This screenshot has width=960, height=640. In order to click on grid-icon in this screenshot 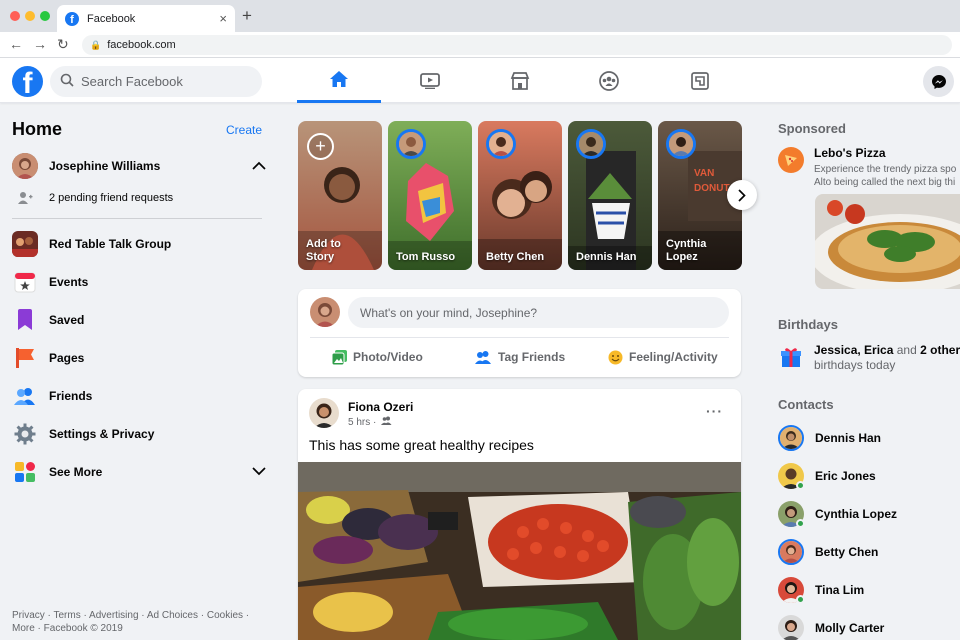, I will do `click(25, 472)`.